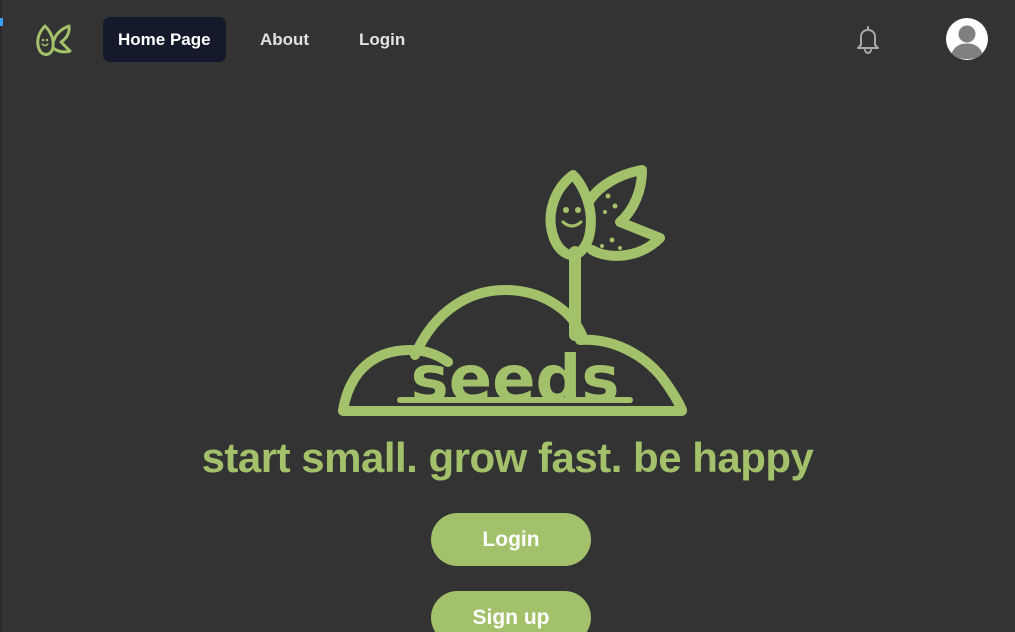 This screenshot has height=632, width=1015. Describe the element at coordinates (511, 539) in the screenshot. I see `login-button: Login` at that location.